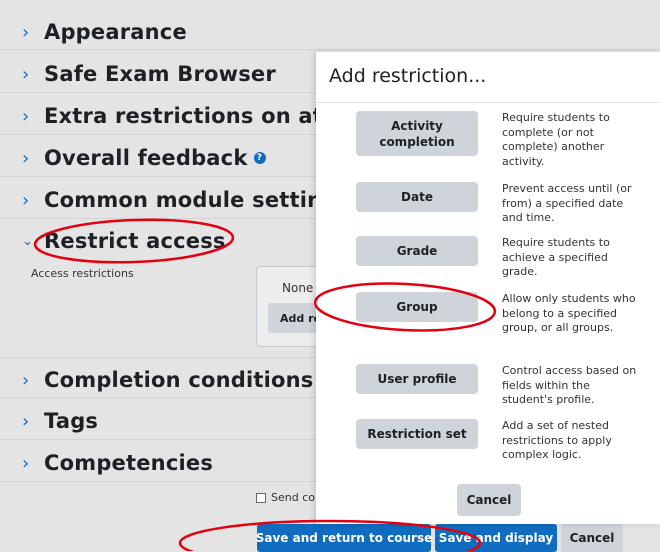 The image size is (660, 552). Describe the element at coordinates (179, 380) in the screenshot. I see `section-title: Completion conditions` at that location.